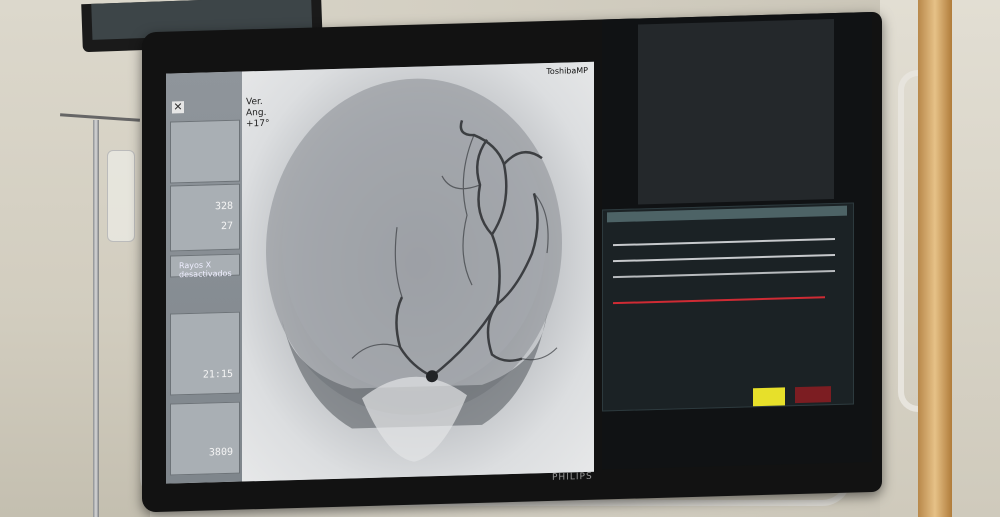 This screenshot has height=517, width=1000. I want to click on alarm-indicator-red, so click(813, 395).